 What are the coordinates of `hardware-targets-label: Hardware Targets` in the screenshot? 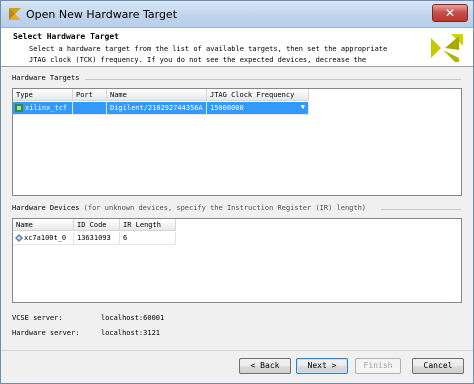 It's located at (46, 78).